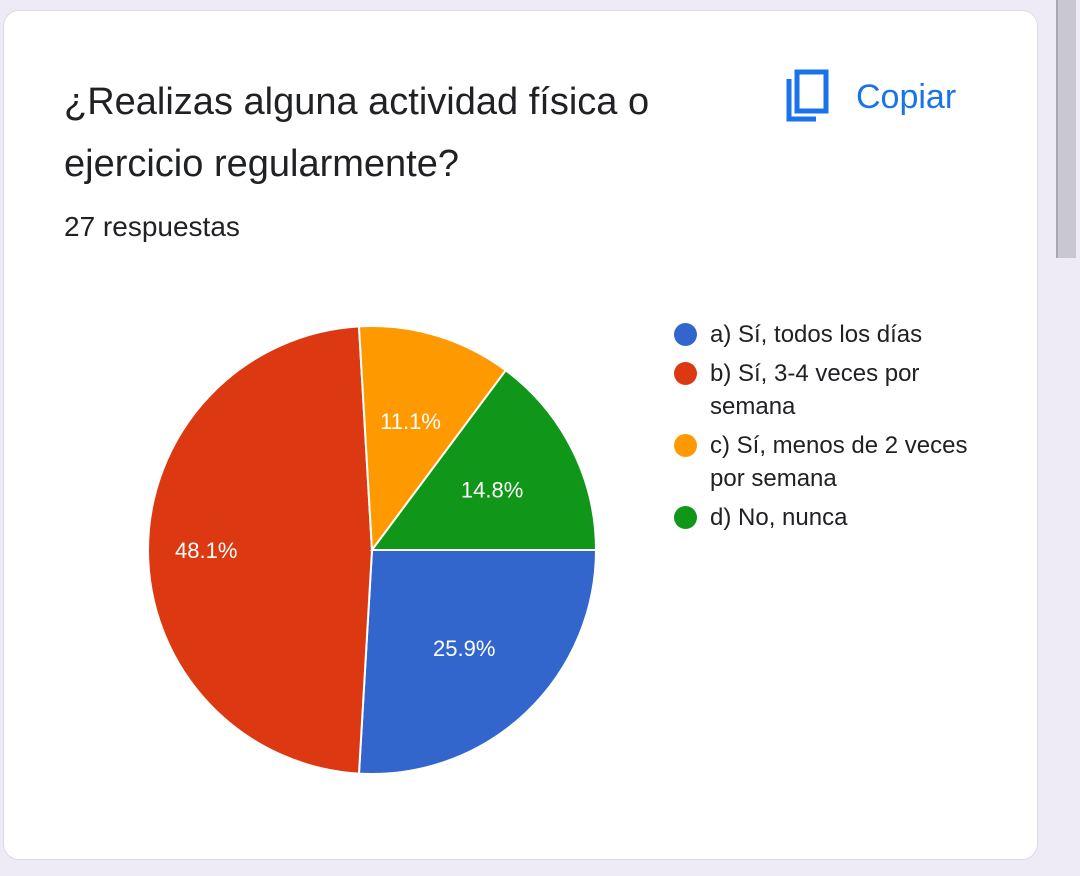  Describe the element at coordinates (464, 648) in the screenshot. I see `slice-label: 25.9%` at that location.